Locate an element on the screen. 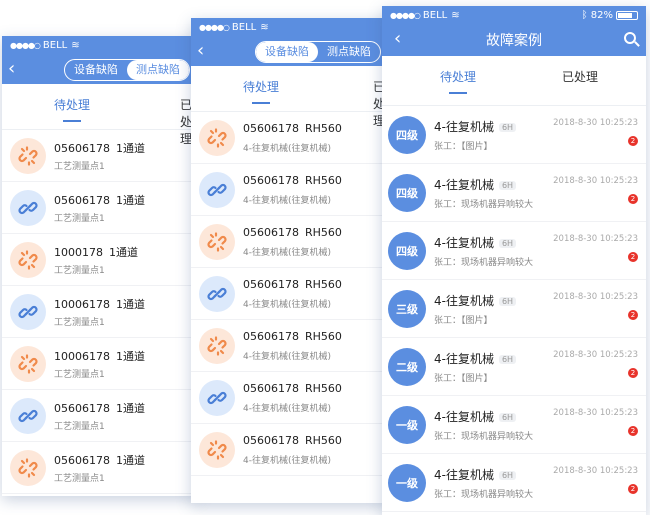 The image size is (650, 515). battery-text: 82% is located at coordinates (601, 15).